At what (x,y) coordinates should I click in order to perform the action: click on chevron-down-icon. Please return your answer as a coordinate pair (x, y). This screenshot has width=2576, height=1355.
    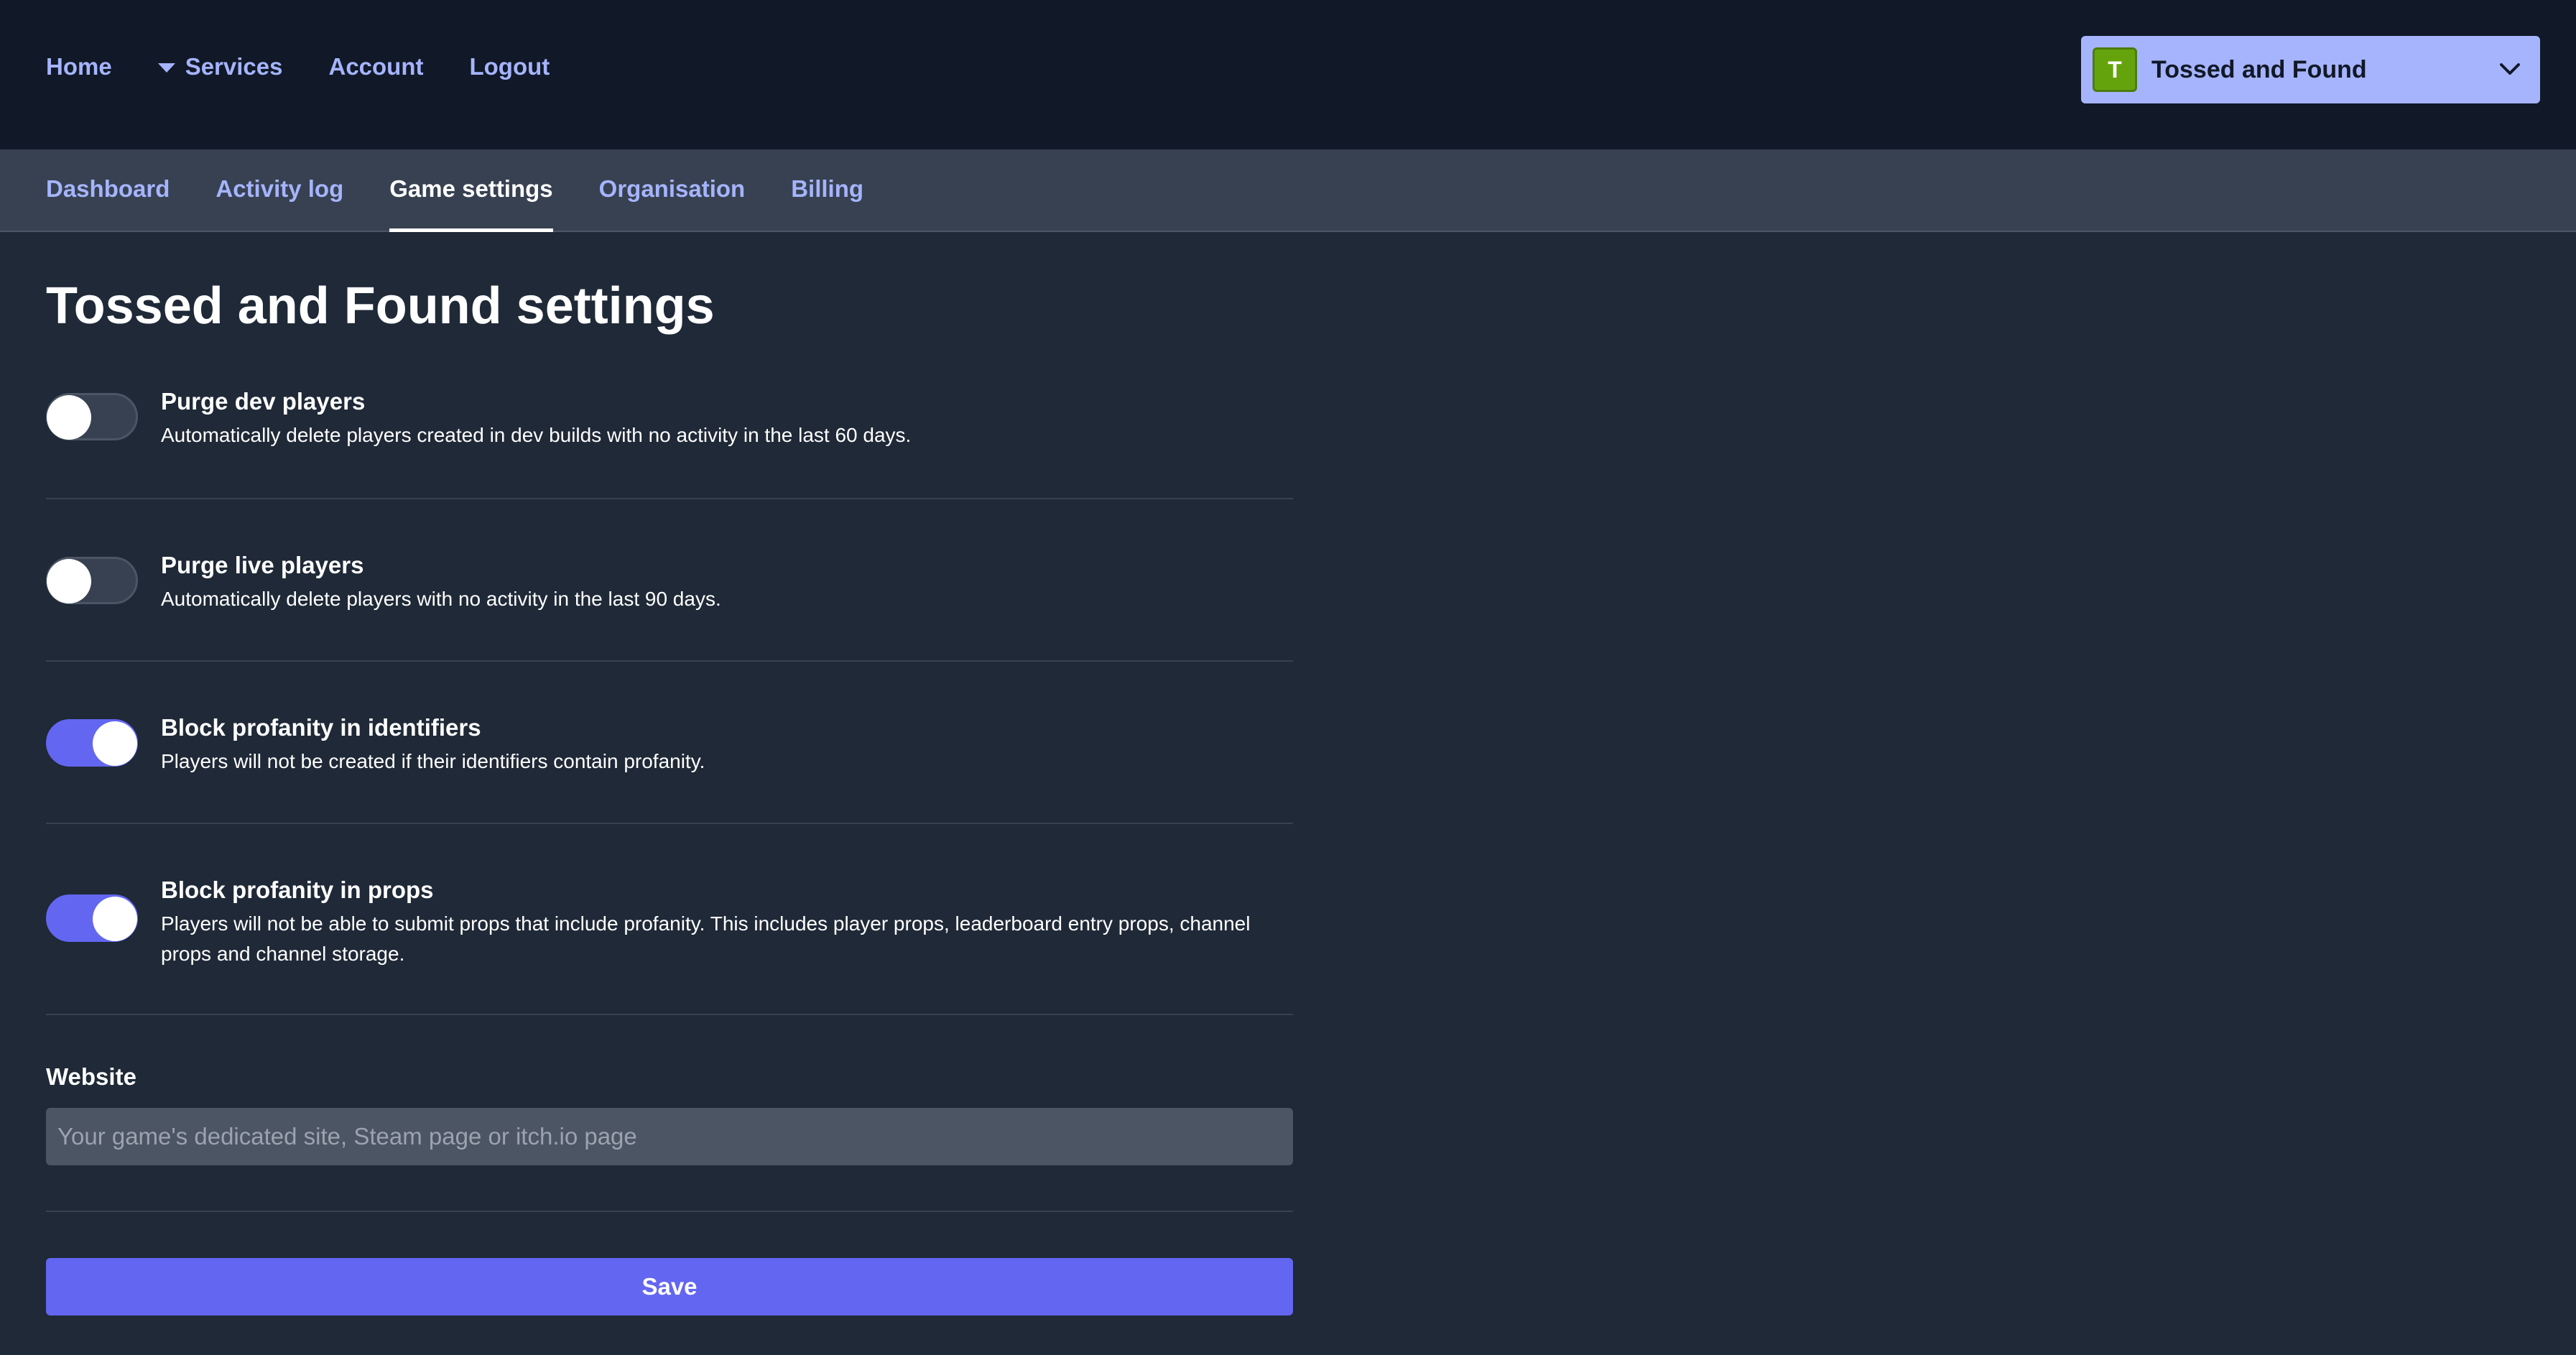
    Looking at the image, I should click on (2510, 69).